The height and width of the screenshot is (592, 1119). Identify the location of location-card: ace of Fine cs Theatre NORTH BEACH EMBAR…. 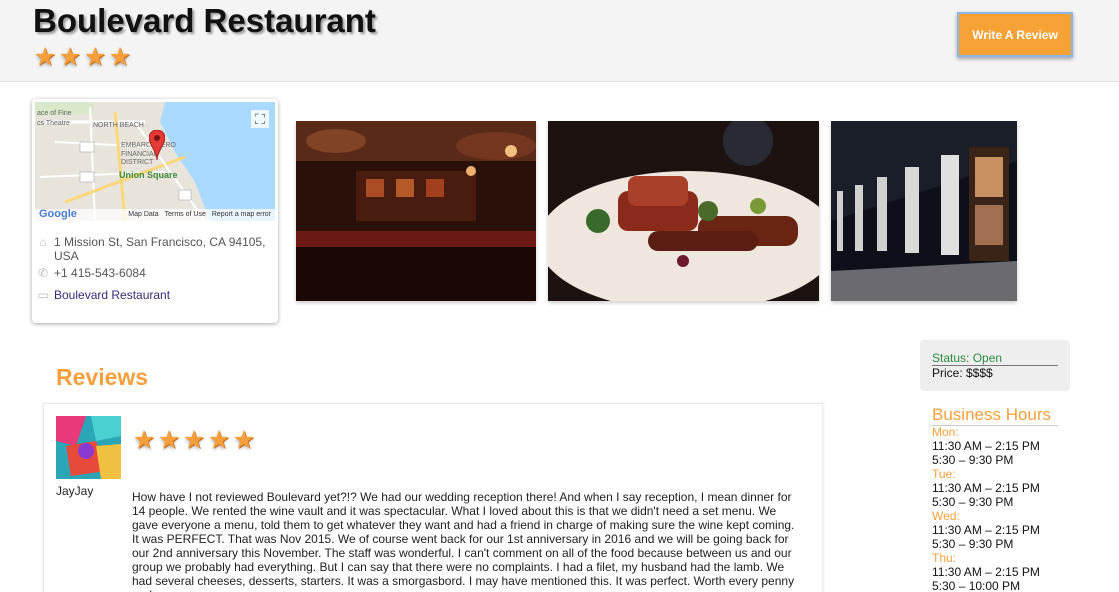
(155, 211).